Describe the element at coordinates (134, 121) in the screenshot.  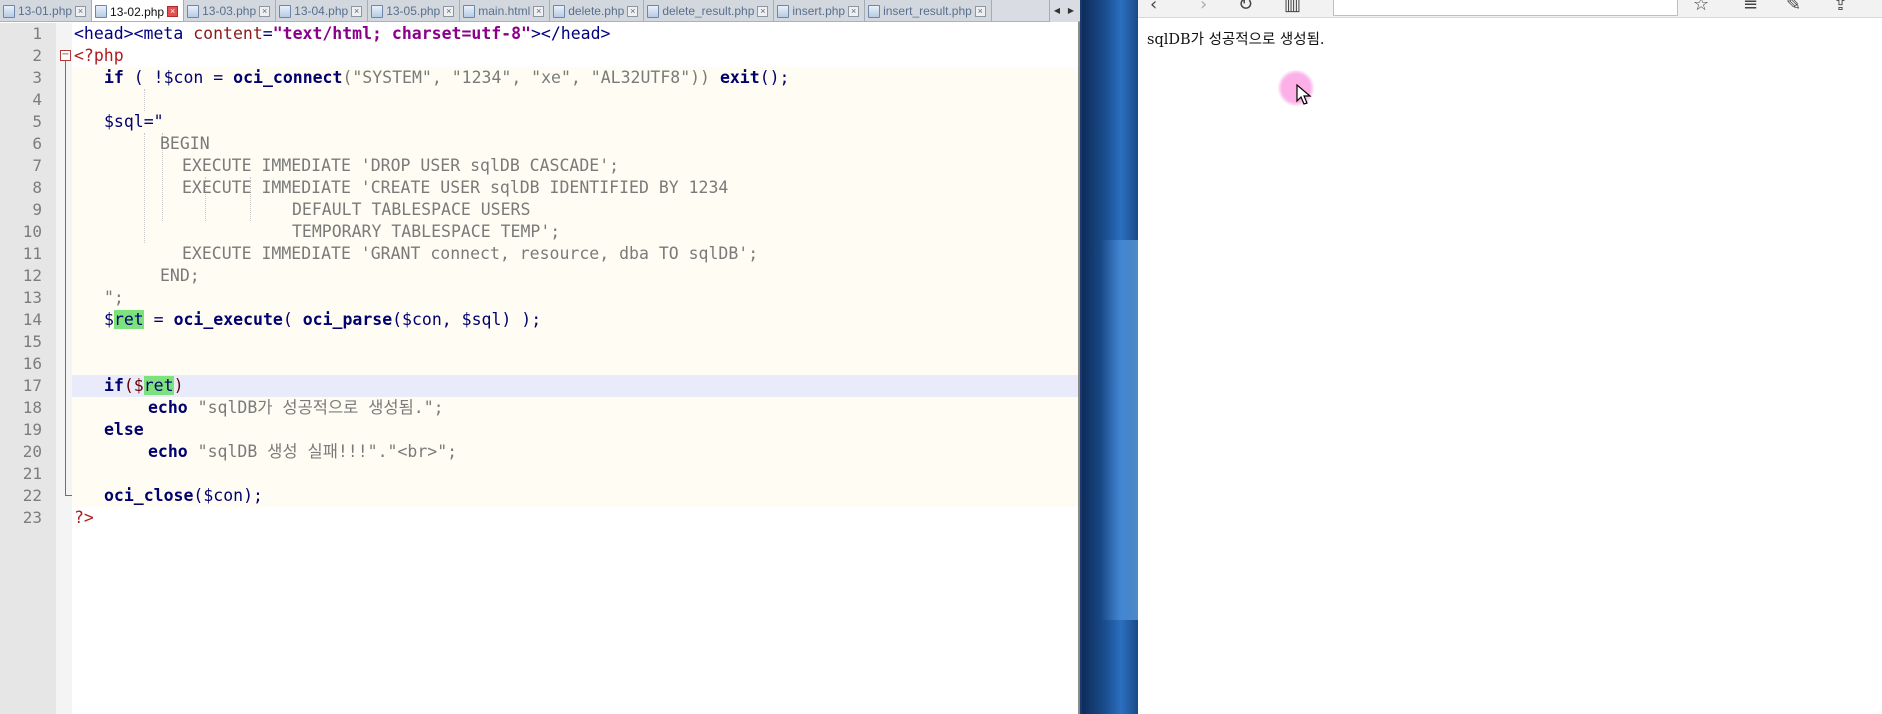
I see `code-line-5: $sql="` at that location.